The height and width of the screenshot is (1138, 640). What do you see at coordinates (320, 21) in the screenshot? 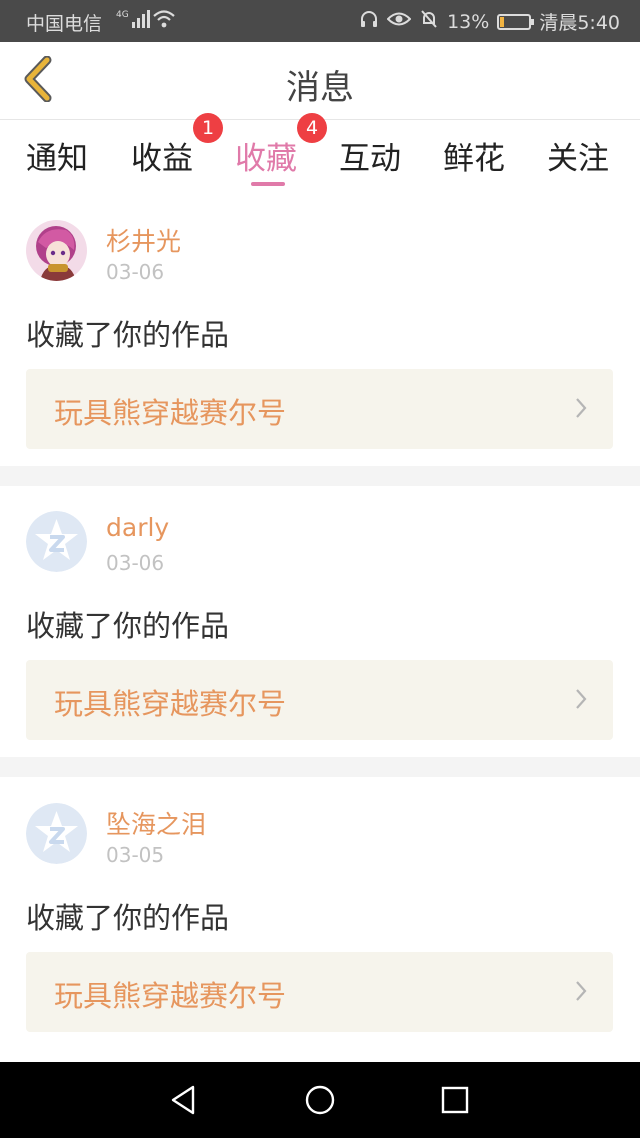
I see `status-bar: 中国电信 4G 13% 清晨5:40` at bounding box center [320, 21].